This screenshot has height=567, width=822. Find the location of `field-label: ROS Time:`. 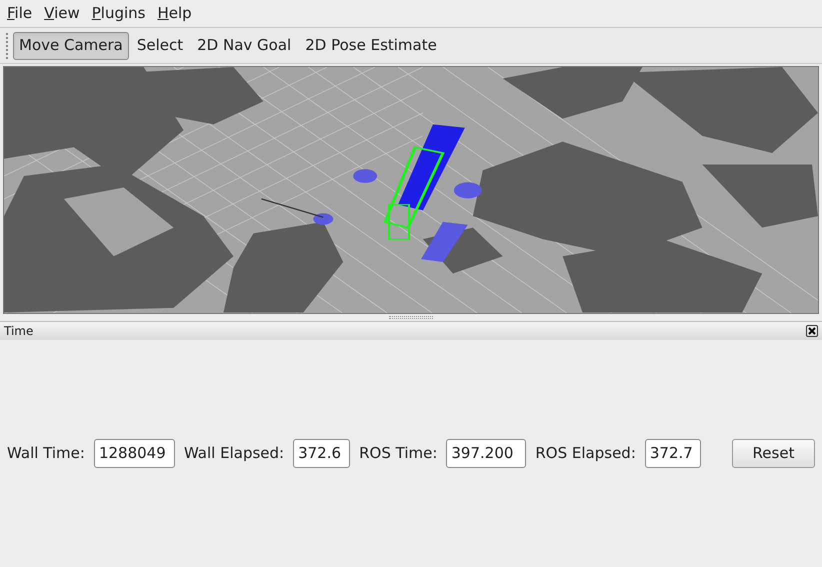

field-label: ROS Time: is located at coordinates (398, 453).